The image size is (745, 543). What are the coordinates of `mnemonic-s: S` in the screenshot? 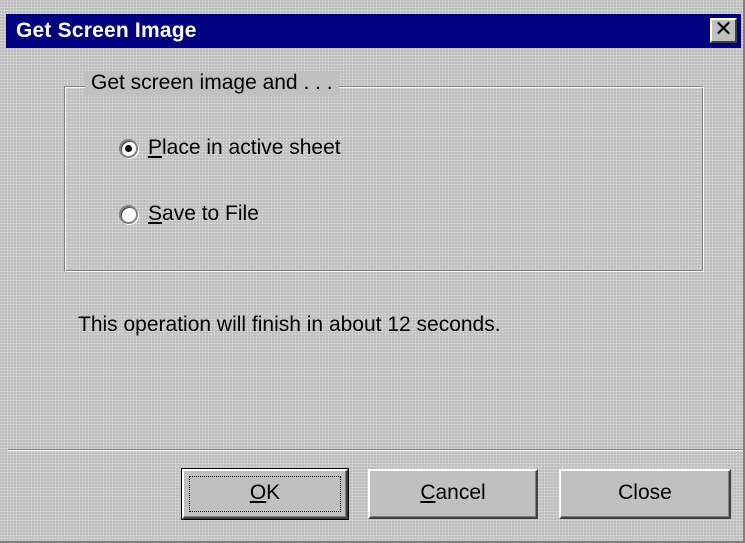 It's located at (155, 213).